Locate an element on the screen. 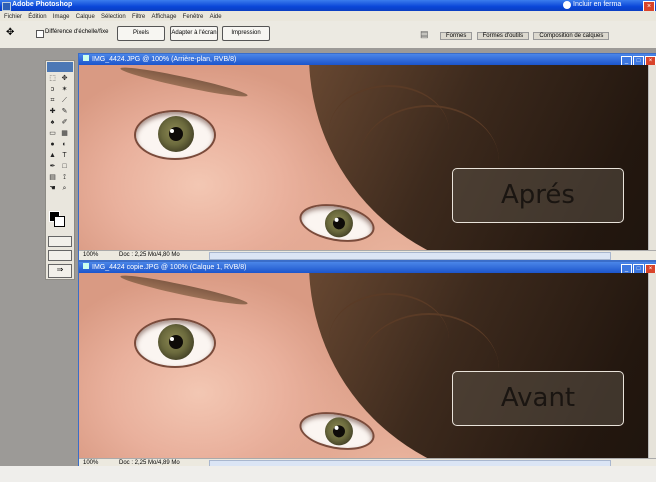 The image size is (656, 482). eraser-tool-icon: ▭ is located at coordinates (52, 134).